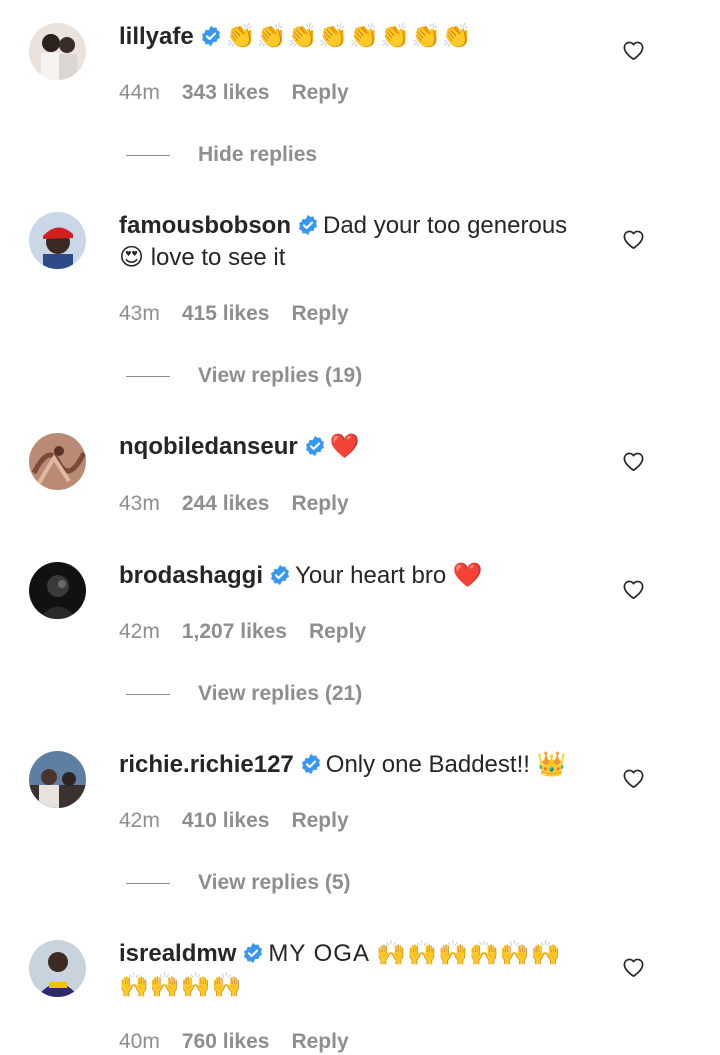 The height and width of the screenshot is (1055, 720). What do you see at coordinates (359, 970) in the screenshot?
I see `comment-text: isrealdmw MY OGA 🙌🙌🙌🙌🙌🙌 🙌🙌🙌🙌` at bounding box center [359, 970].